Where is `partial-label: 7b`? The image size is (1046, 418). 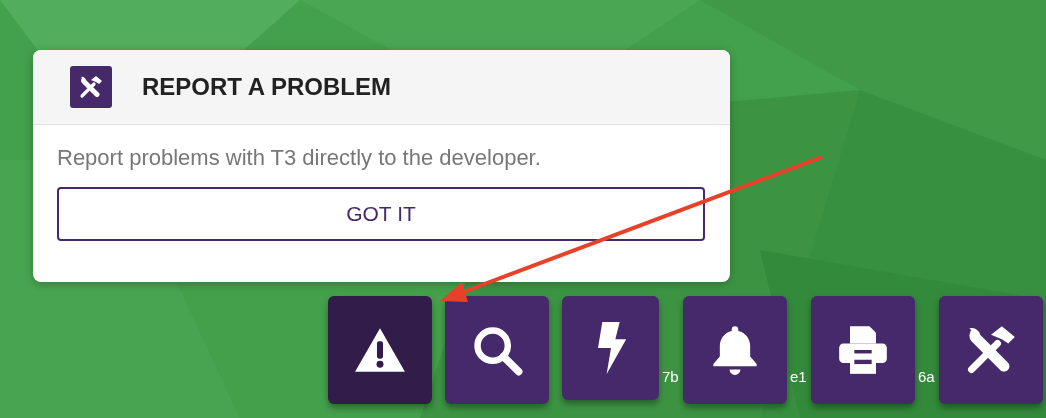
partial-label: 7b is located at coordinates (671, 376).